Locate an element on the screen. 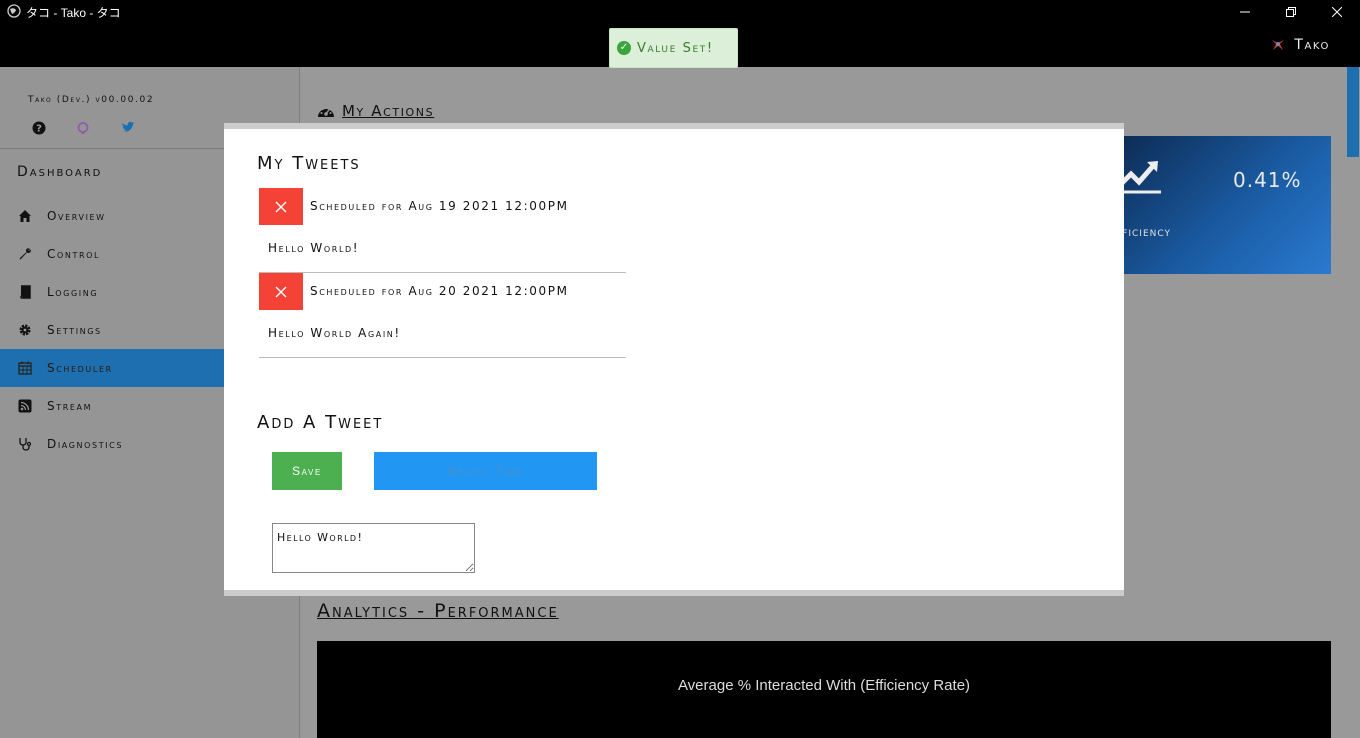 The image size is (1360, 738). sidebar-item-label: Scheduler is located at coordinates (80, 368).